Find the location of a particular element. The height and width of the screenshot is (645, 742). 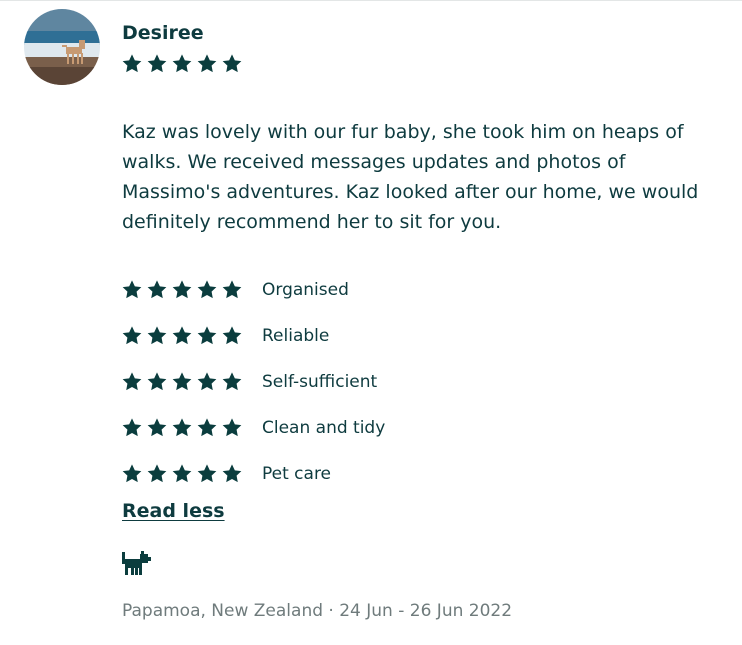

reviewer-avatar is located at coordinates (62, 47).